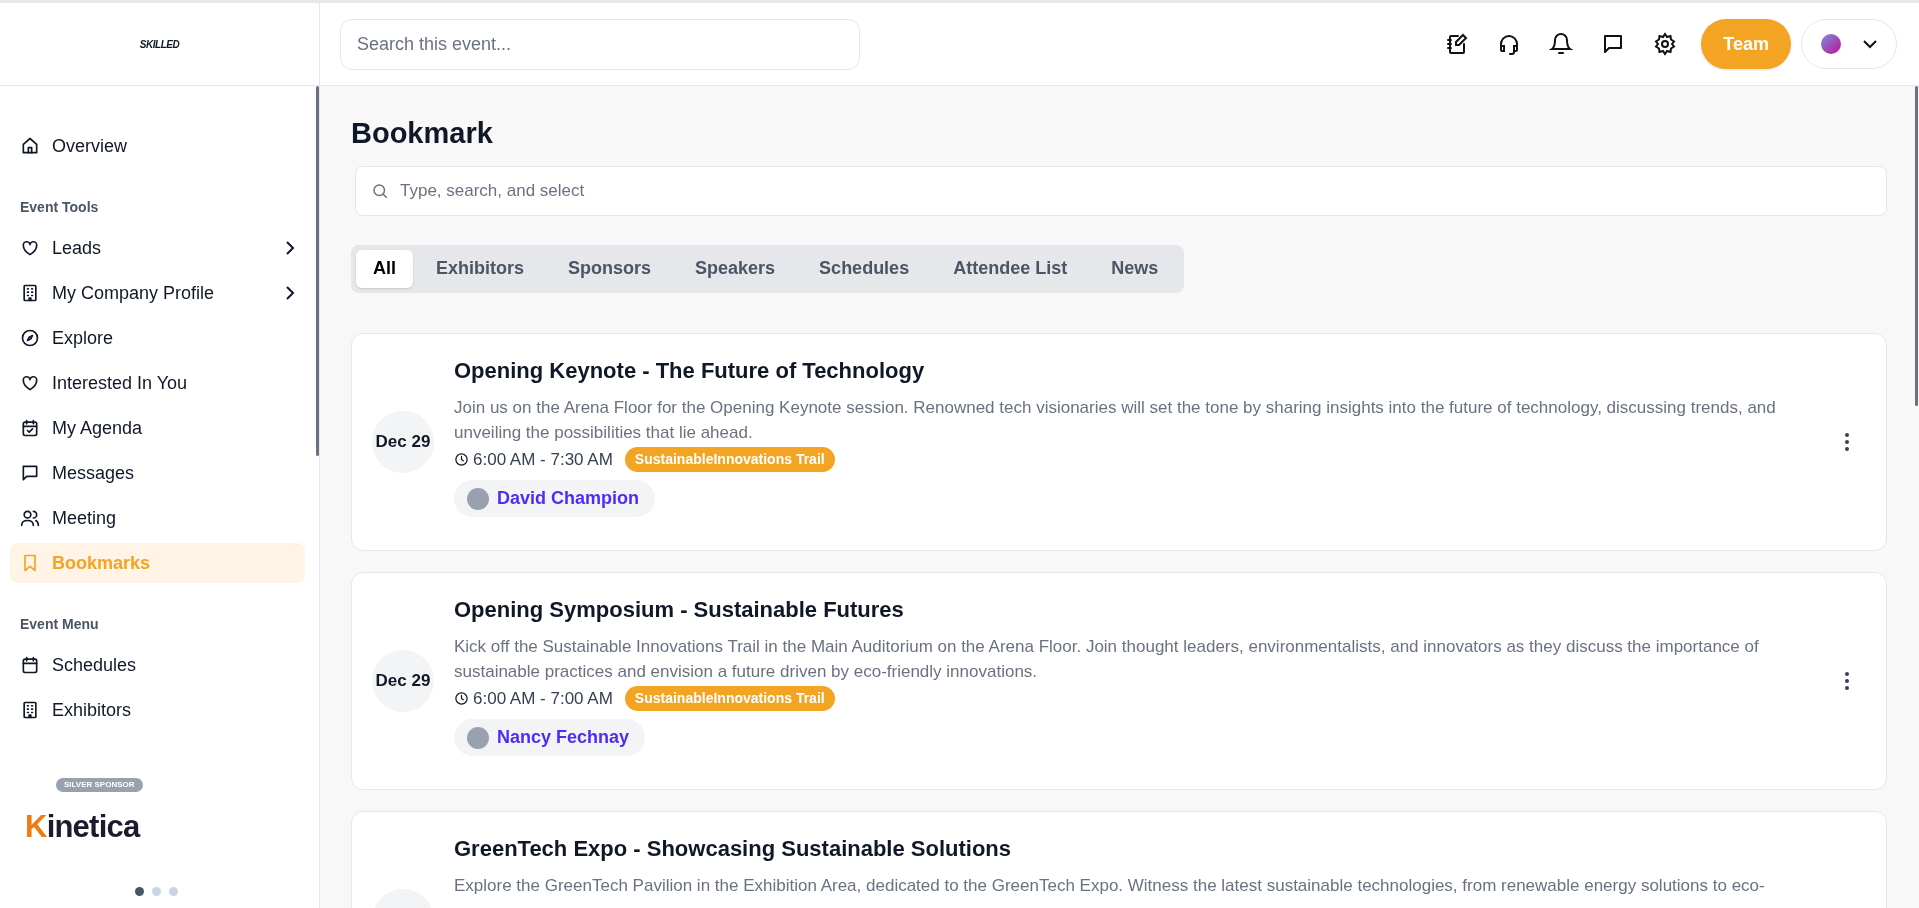 This screenshot has width=1919, height=908. What do you see at coordinates (30, 665) in the screenshot?
I see `calendar-icon` at bounding box center [30, 665].